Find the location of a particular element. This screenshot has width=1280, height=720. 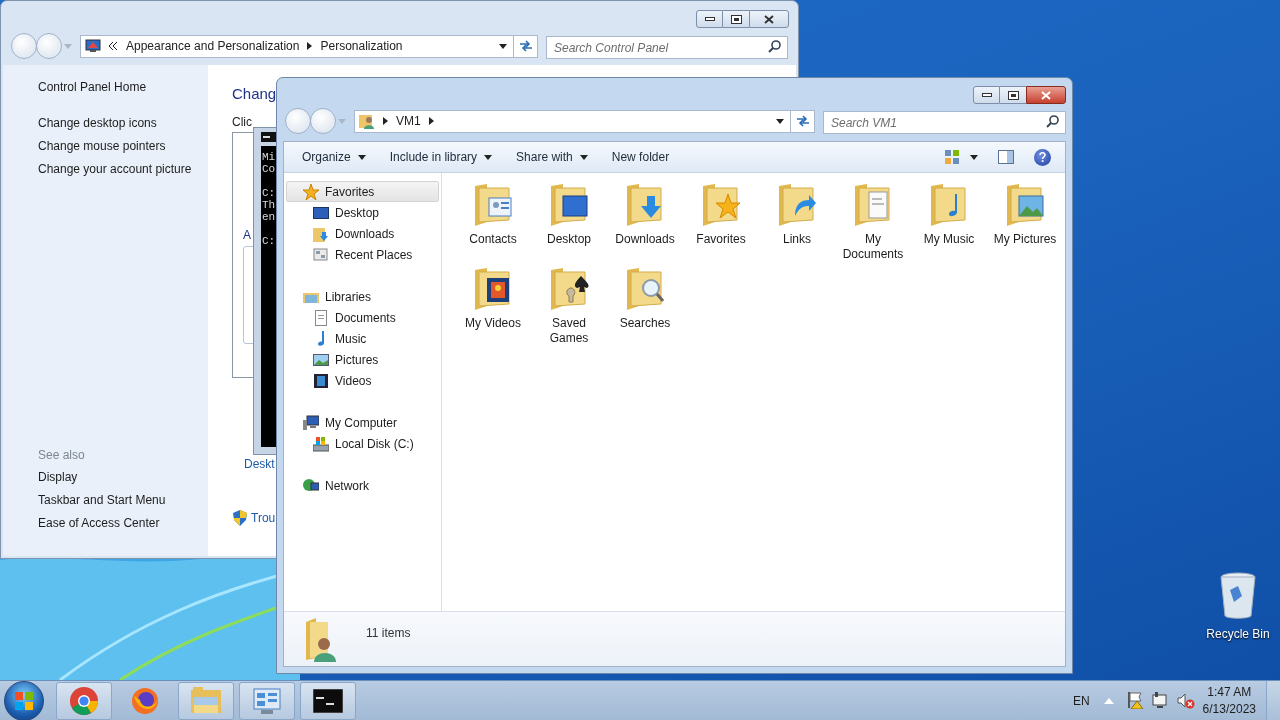

nav-item: Pictures is located at coordinates (362, 359).